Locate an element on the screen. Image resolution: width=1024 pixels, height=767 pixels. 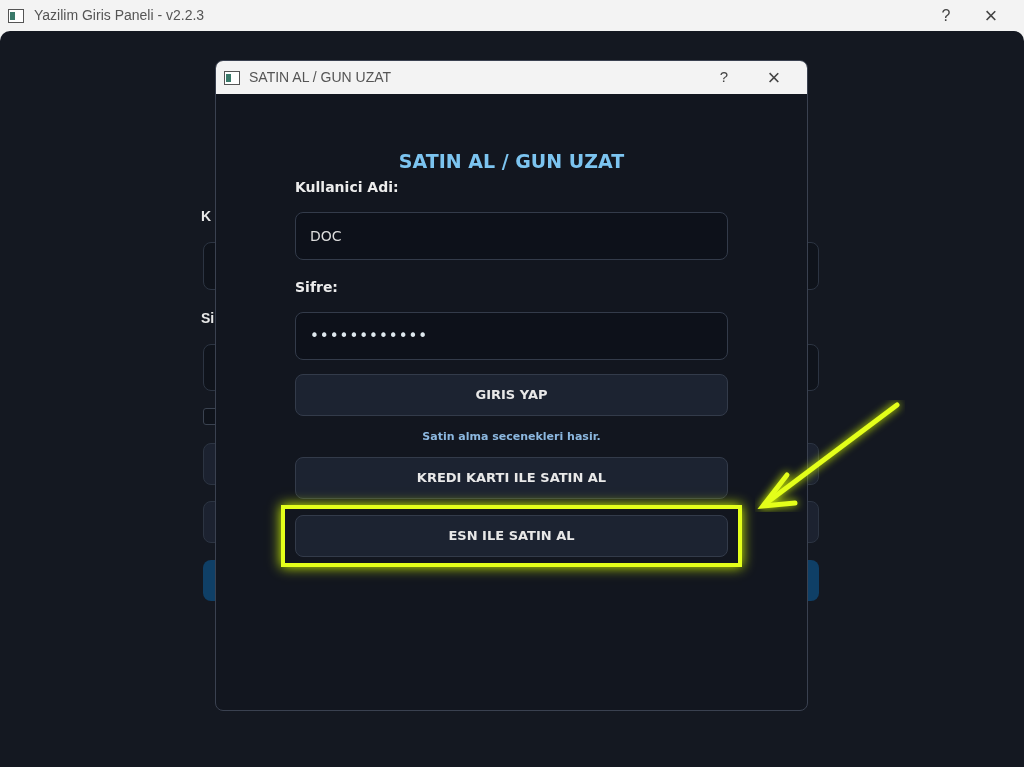
password-field: •••••••••••• is located at coordinates (511, 336).